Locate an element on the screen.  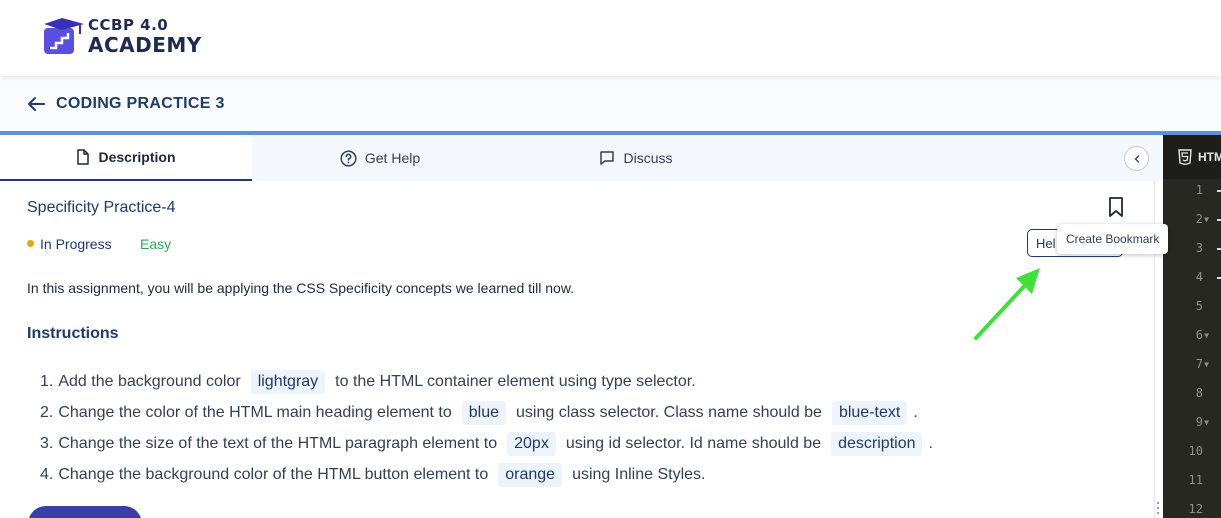
line-number: 3 is located at coordinates (1193, 250).